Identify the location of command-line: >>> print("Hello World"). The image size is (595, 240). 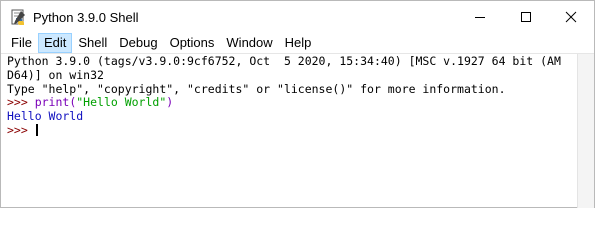
(291, 102).